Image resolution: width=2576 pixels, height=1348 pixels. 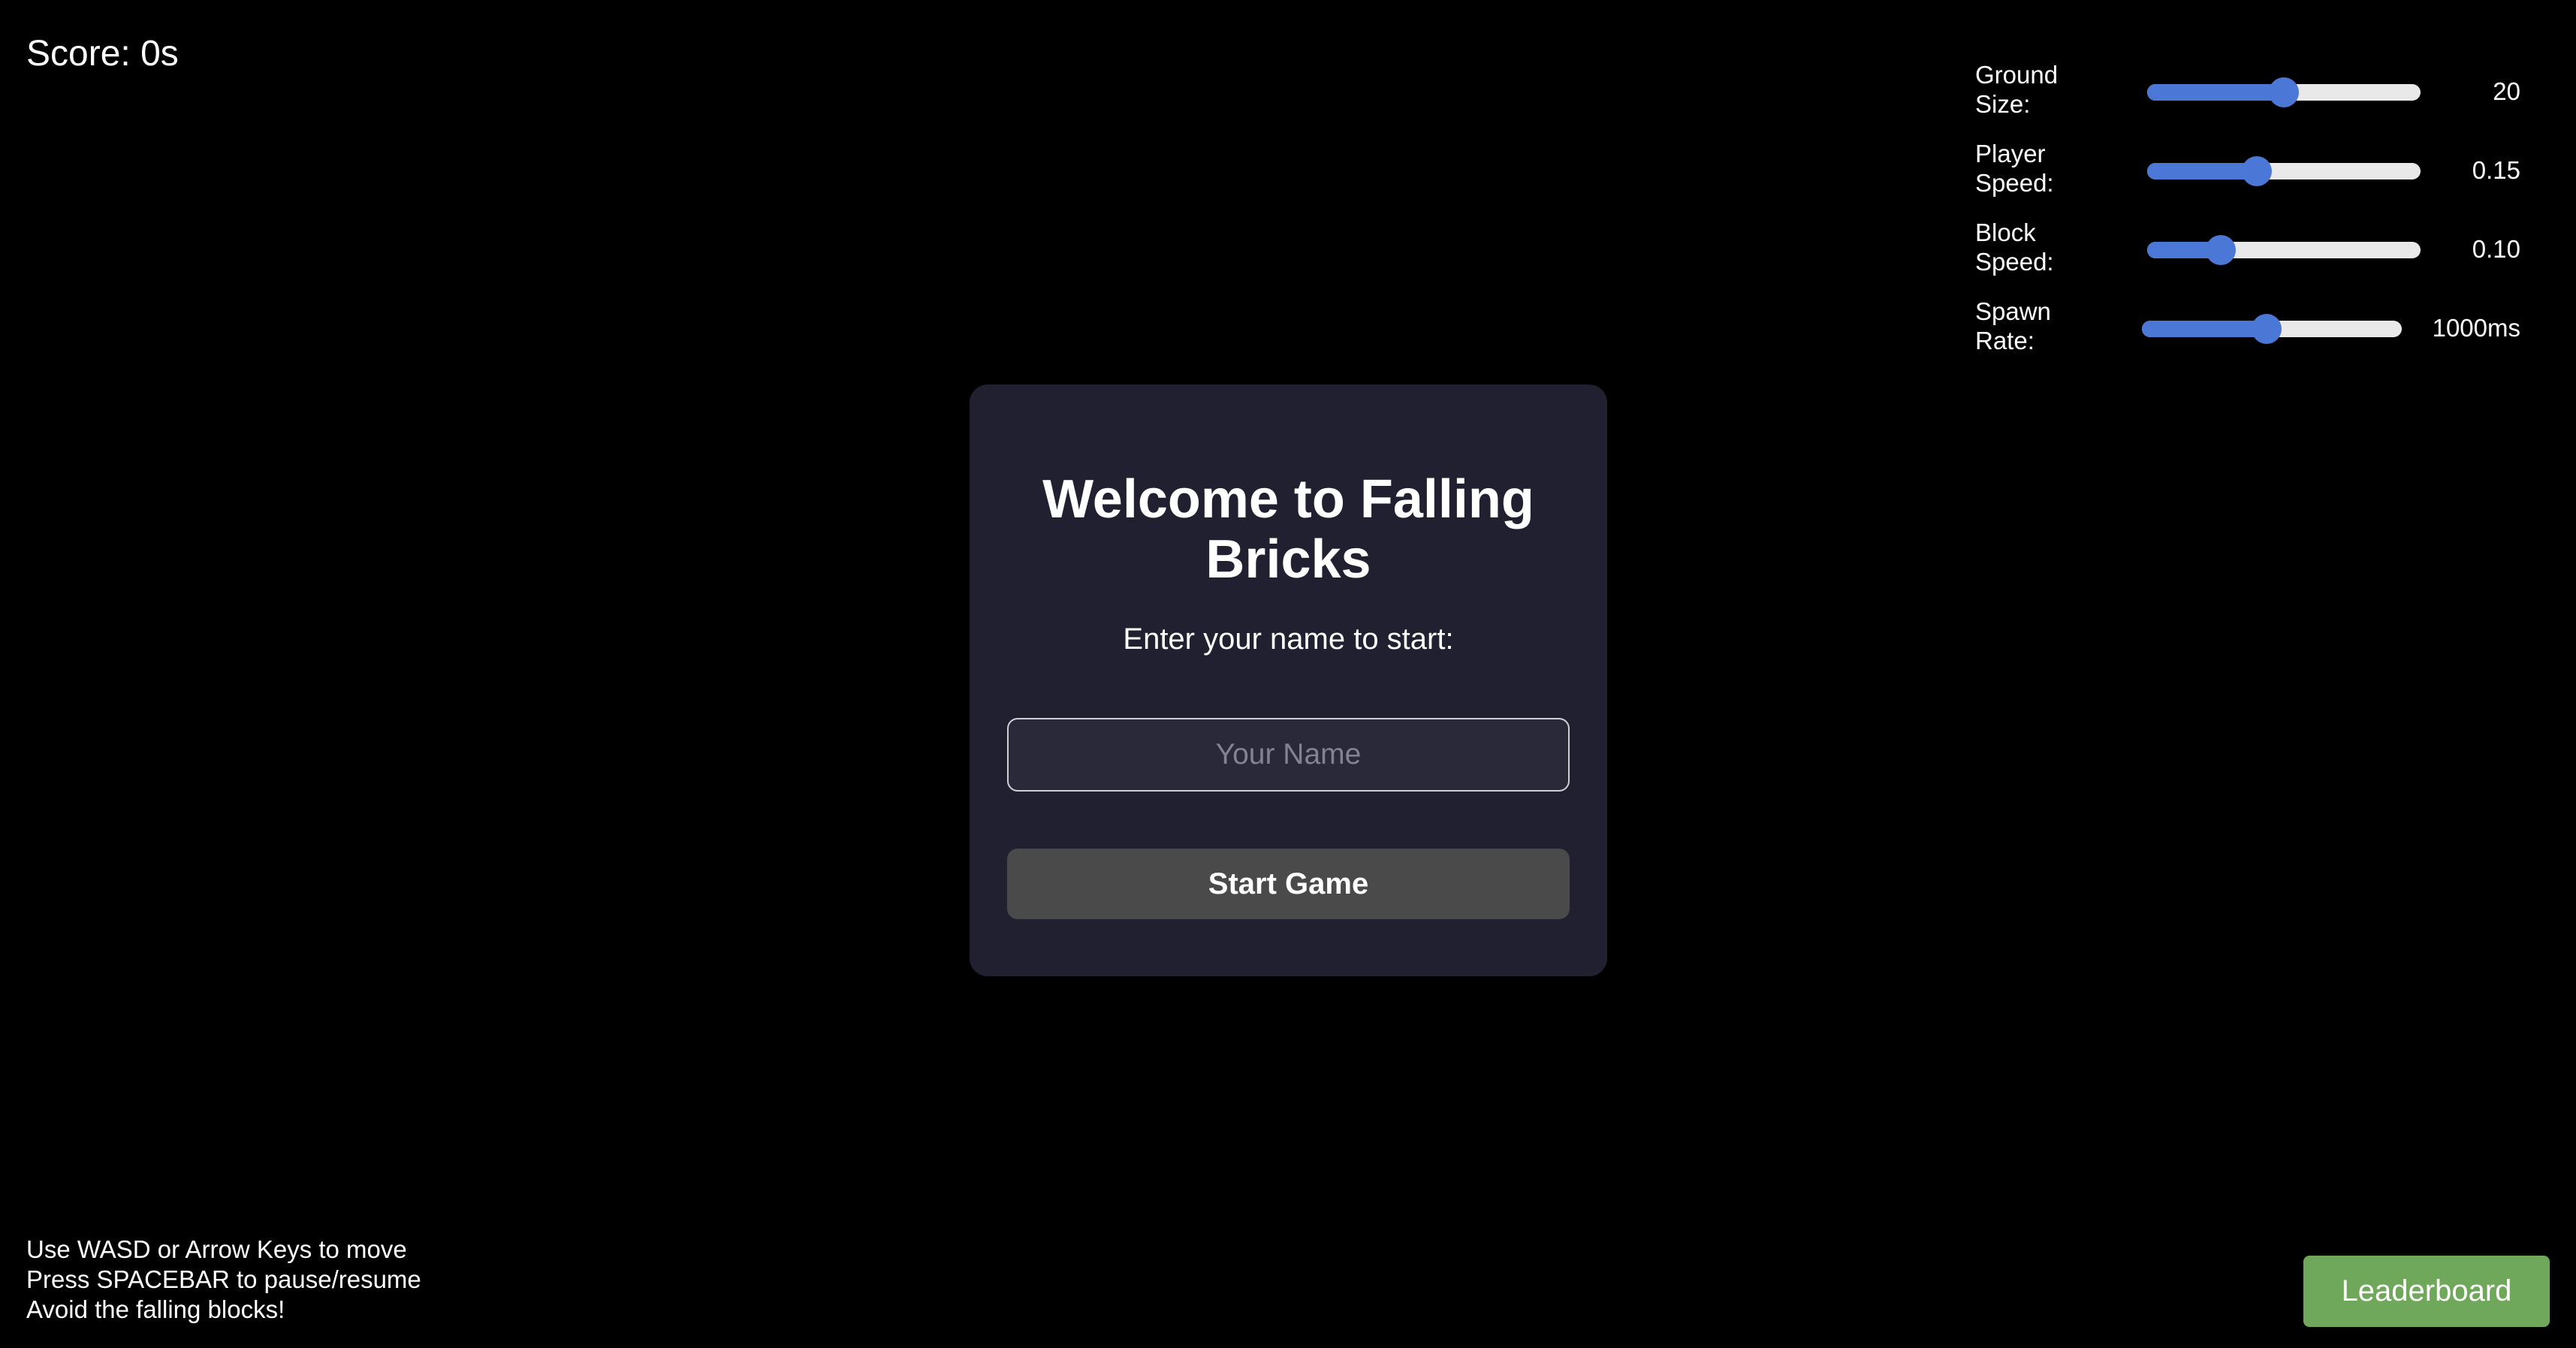 I want to click on spawn-rate-slider, so click(x=2272, y=329).